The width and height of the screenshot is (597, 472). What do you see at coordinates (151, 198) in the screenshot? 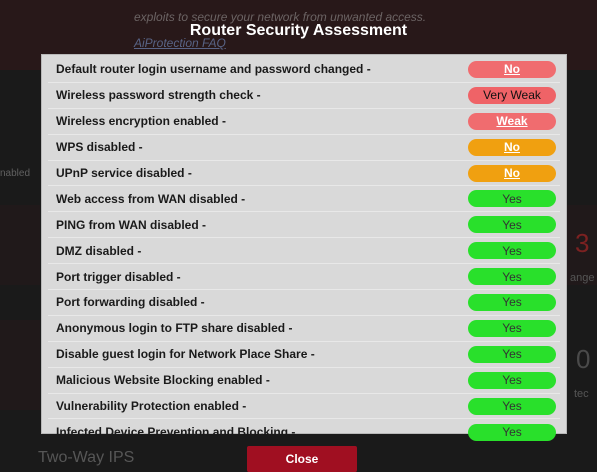
I see `assessment-label: Web access from WAN disabled -` at bounding box center [151, 198].